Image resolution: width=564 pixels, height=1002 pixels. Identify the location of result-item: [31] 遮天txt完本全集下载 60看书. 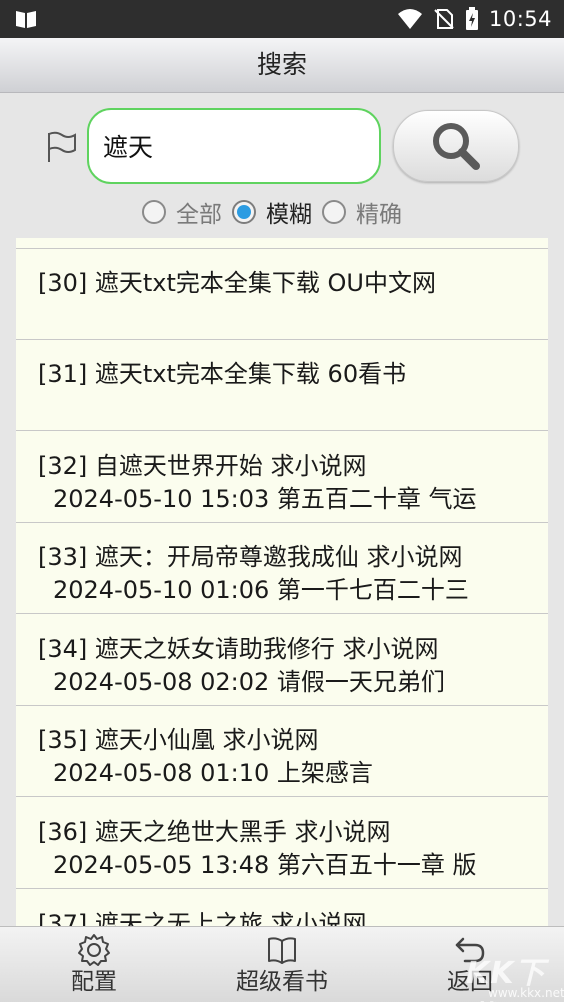
(282, 385).